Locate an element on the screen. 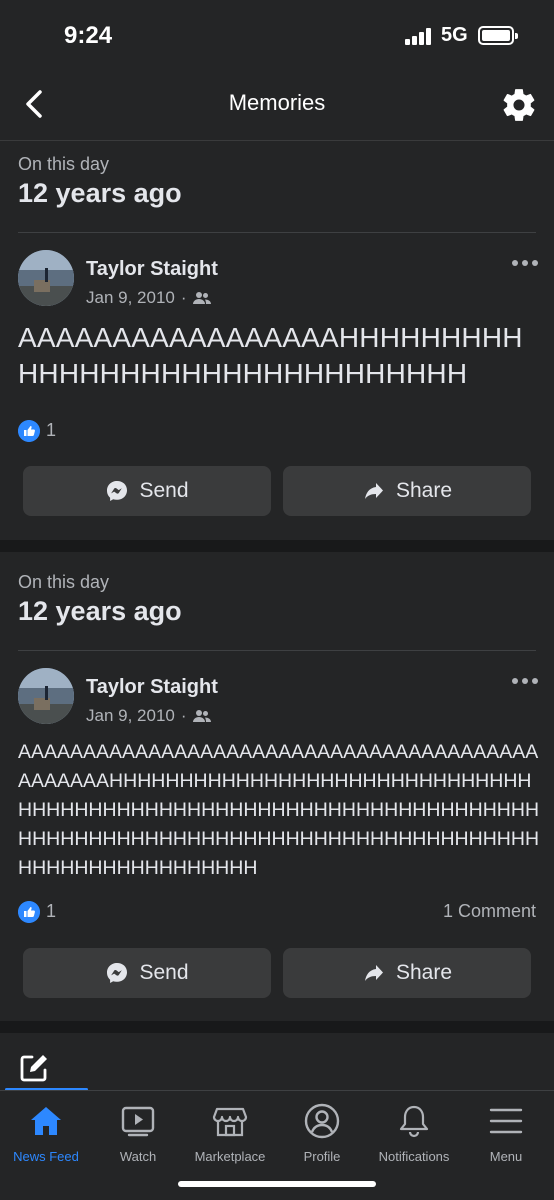 Image resolution: width=554 pixels, height=1200 pixels. tab-notifications: Notifications is located at coordinates (414, 1133).